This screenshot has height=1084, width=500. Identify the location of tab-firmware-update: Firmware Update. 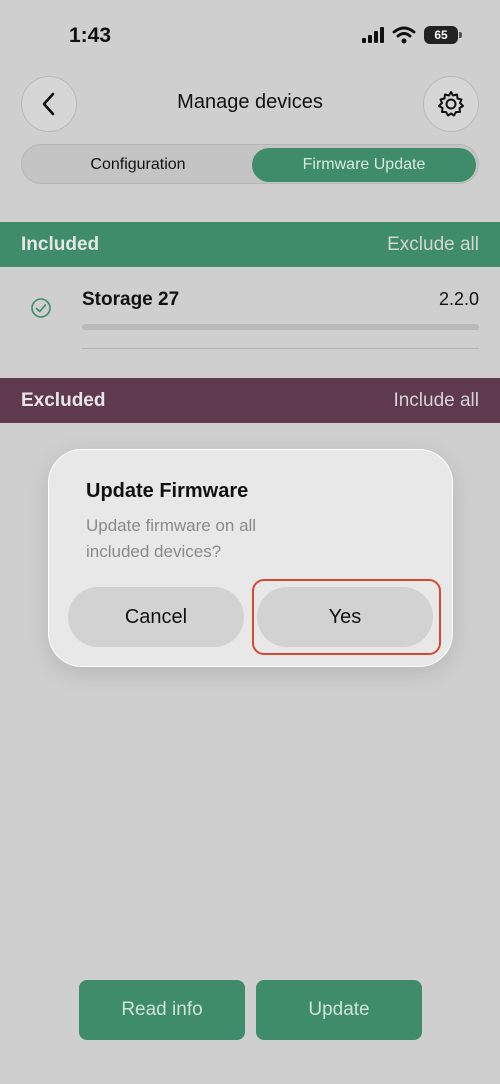
(364, 165).